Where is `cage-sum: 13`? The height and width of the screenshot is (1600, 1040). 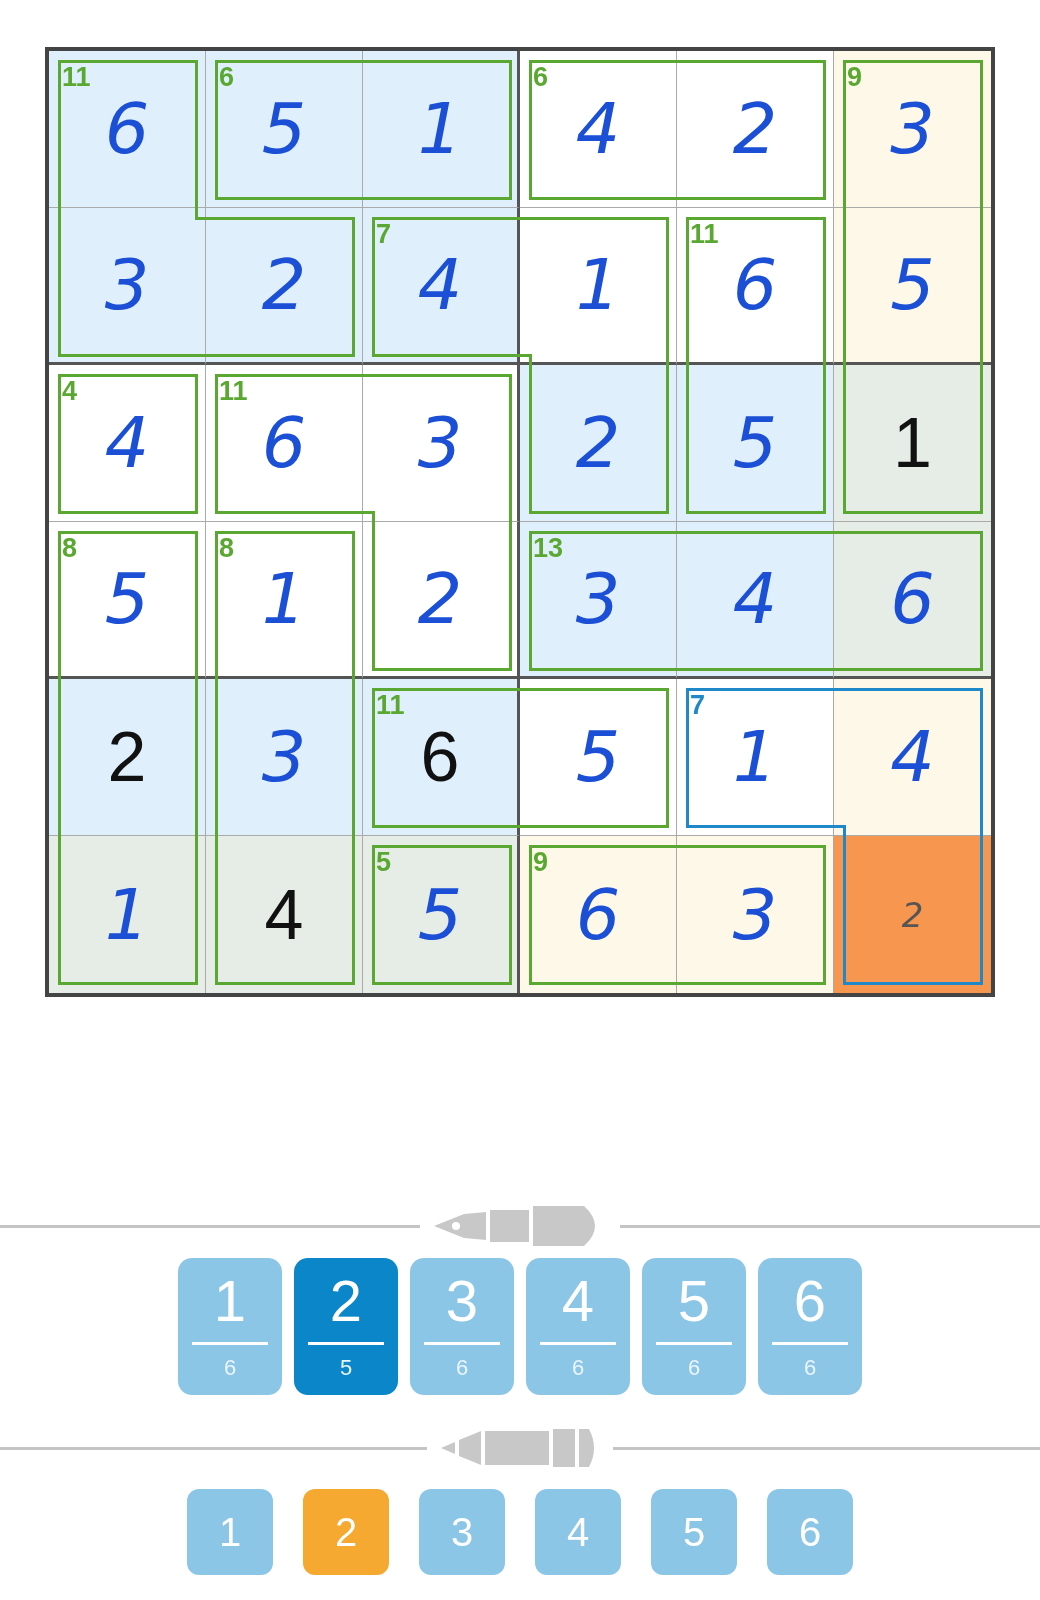 cage-sum: 13 is located at coordinates (548, 548).